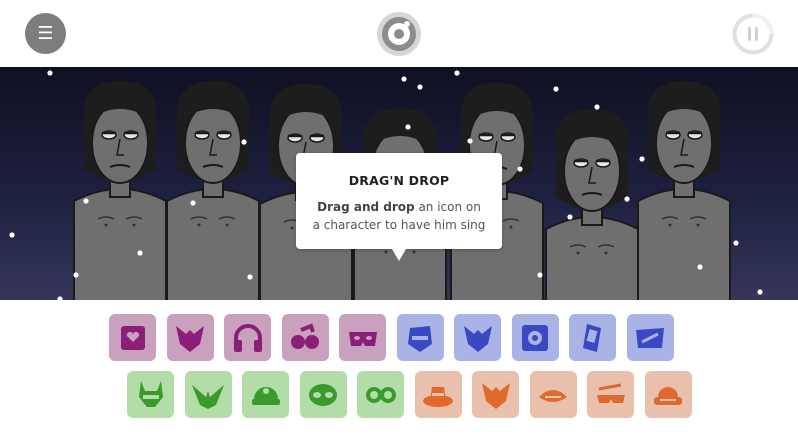  What do you see at coordinates (305, 337) in the screenshot?
I see `beat-glasses-icon` at bounding box center [305, 337].